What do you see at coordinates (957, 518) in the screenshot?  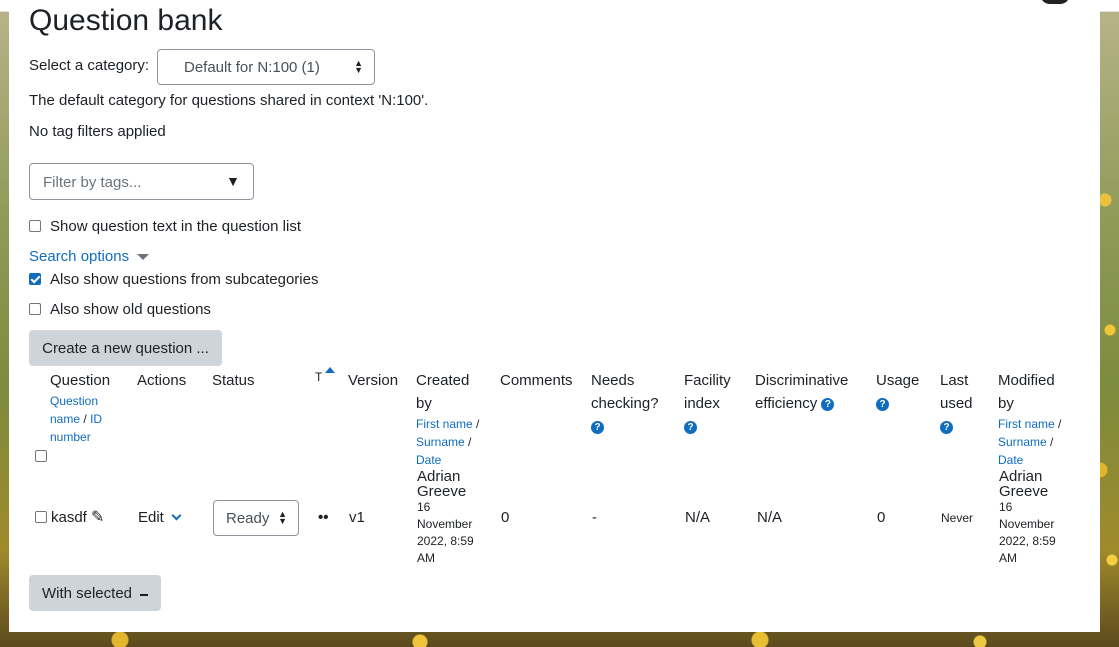 I see `last-used-value: Never` at bounding box center [957, 518].